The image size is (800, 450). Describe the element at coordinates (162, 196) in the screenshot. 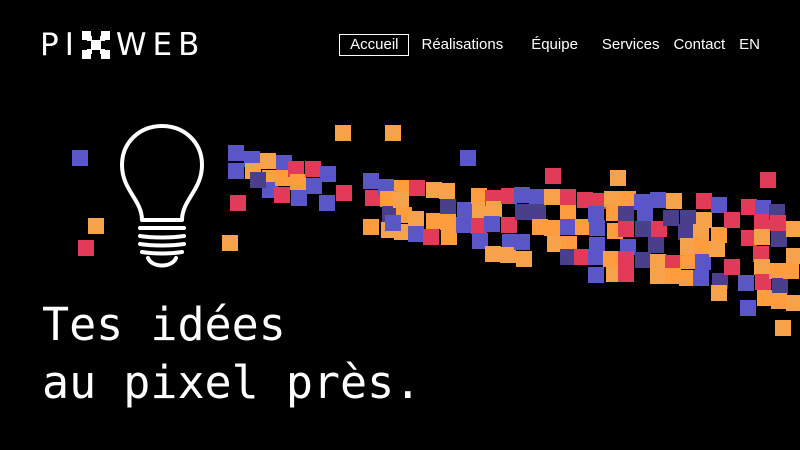

I see `lightbulb-icon` at that location.